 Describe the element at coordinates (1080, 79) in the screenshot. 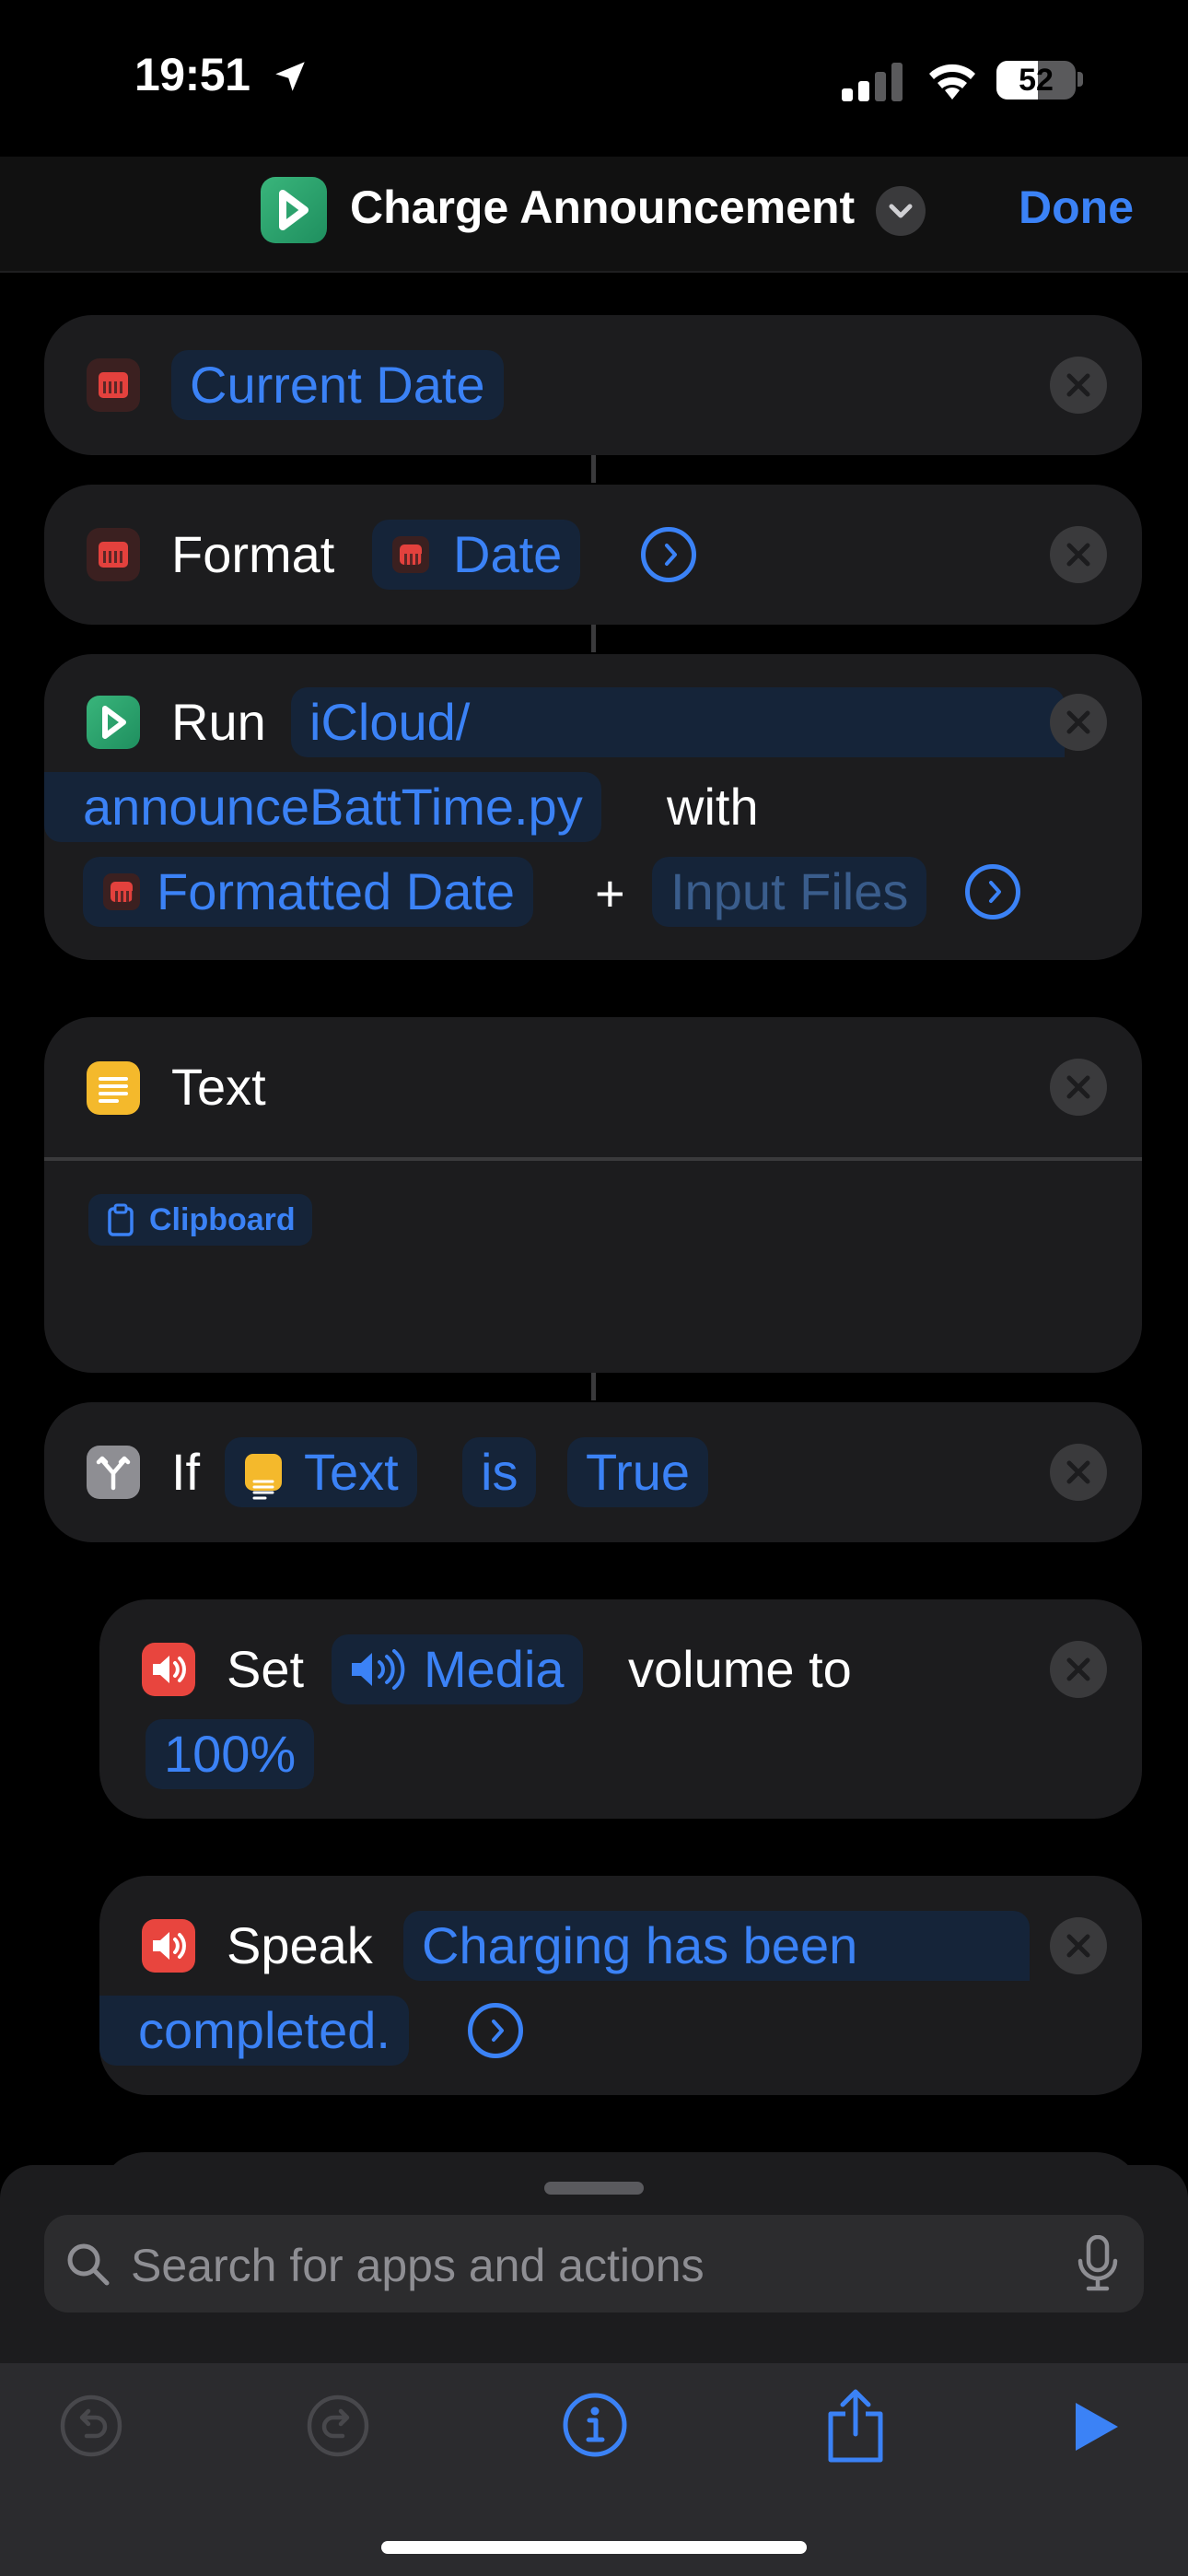

I see `battery-tip` at that location.